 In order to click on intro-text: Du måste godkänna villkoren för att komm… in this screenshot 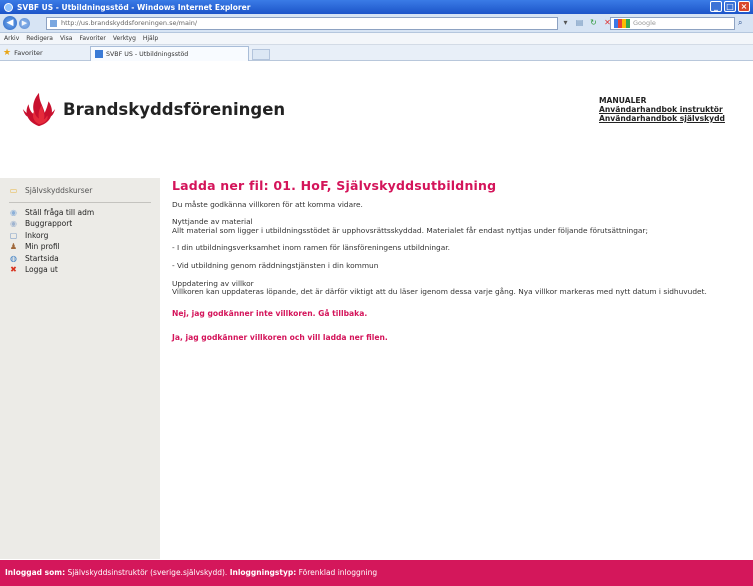, I will do `click(267, 204)`.